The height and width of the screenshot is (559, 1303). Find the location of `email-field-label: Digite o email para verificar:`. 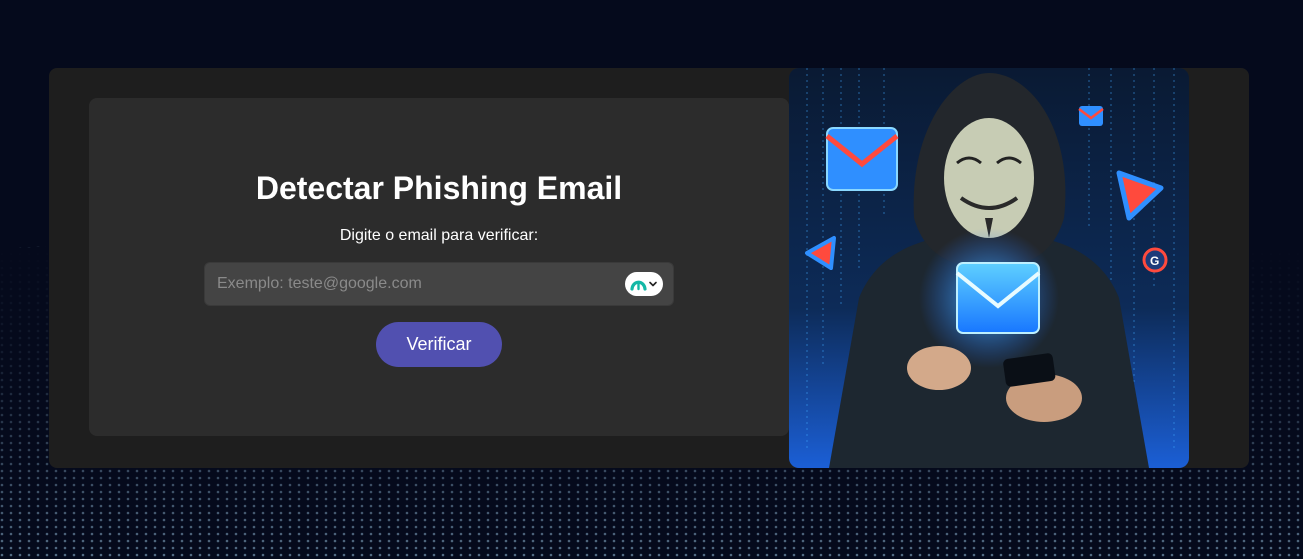

email-field-label: Digite o email para verificar: is located at coordinates (439, 235).